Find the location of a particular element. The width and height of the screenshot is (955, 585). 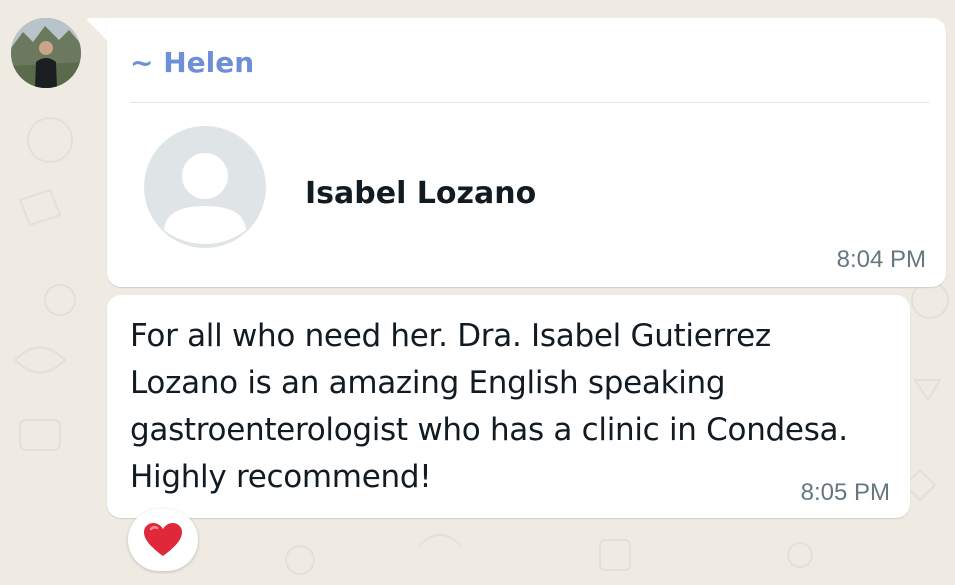

sender-name: ~ Helen is located at coordinates (192, 62).